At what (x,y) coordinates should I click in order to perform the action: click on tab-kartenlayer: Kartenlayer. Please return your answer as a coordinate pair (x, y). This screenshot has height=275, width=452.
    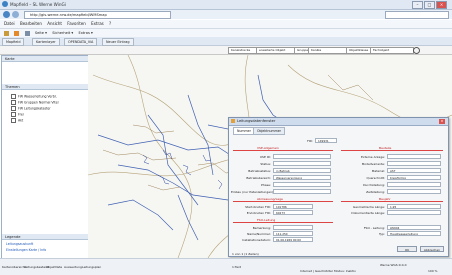
    Looking at the image, I should click on (46, 42).